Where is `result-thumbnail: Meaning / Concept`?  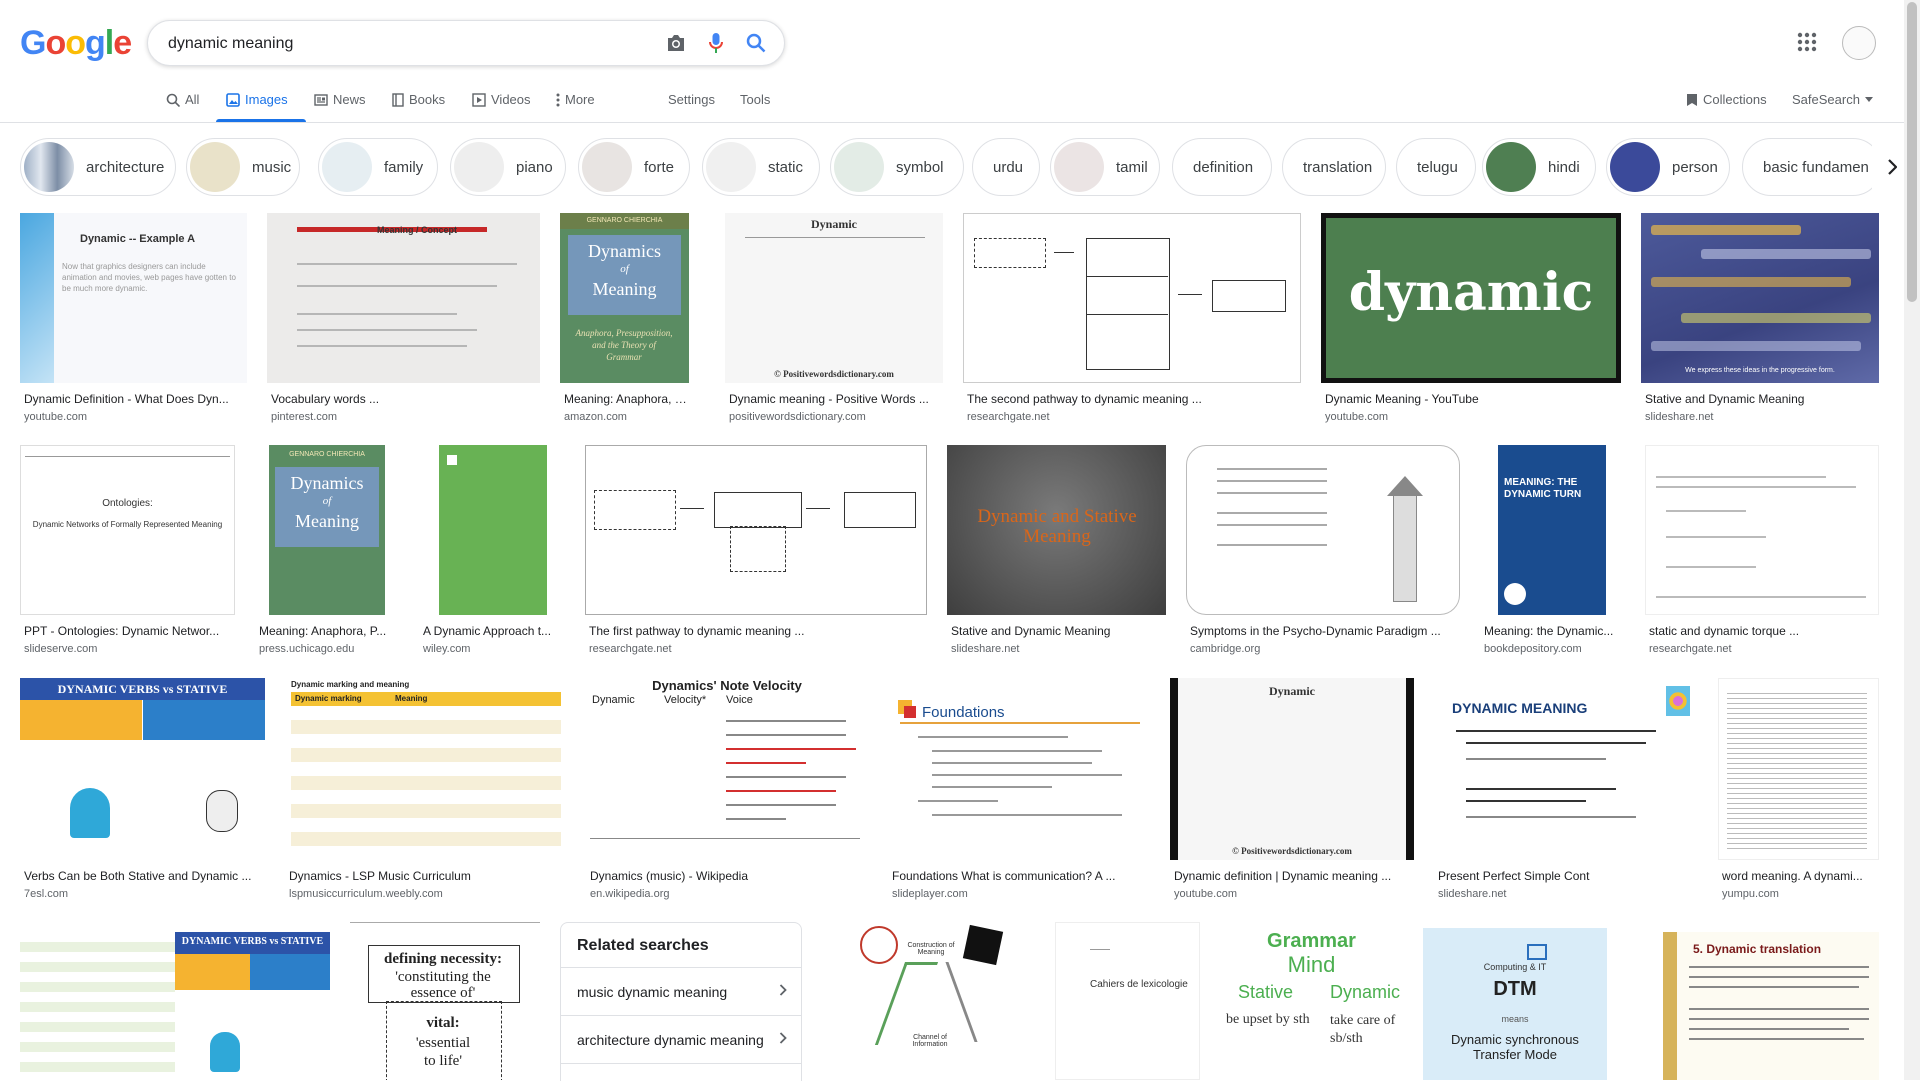 result-thumbnail: Meaning / Concept is located at coordinates (403, 298).